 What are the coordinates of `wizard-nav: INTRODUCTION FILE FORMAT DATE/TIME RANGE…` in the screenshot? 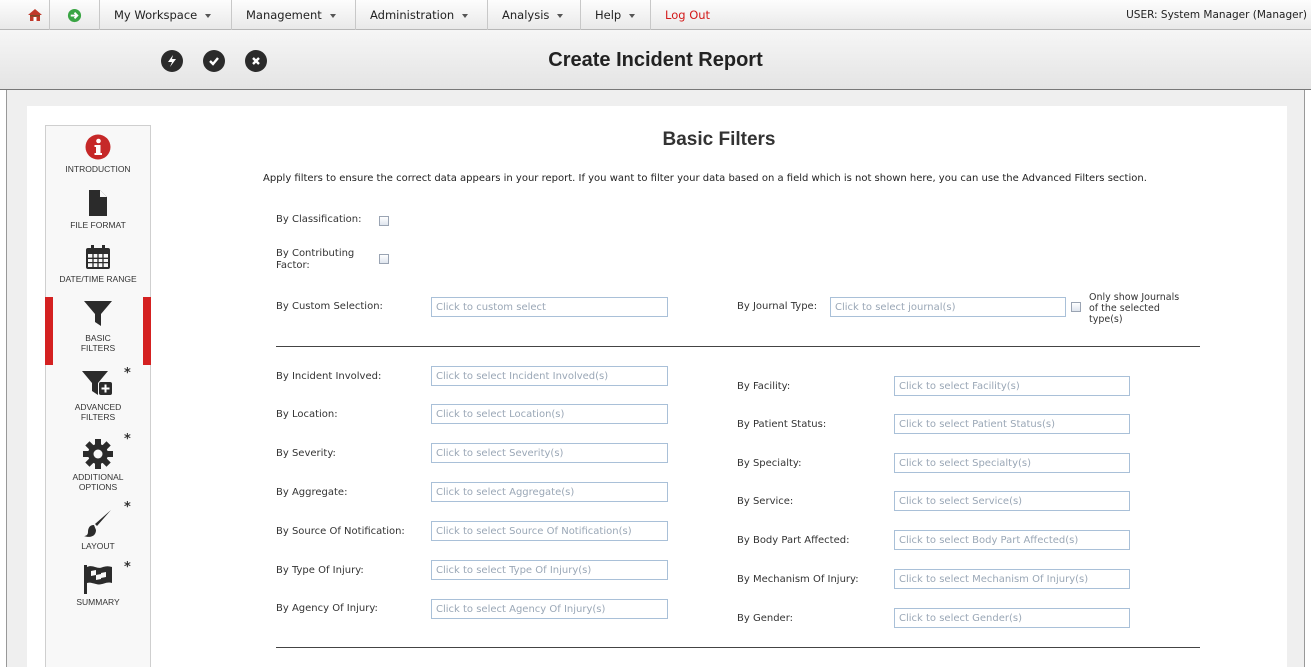 It's located at (98, 396).